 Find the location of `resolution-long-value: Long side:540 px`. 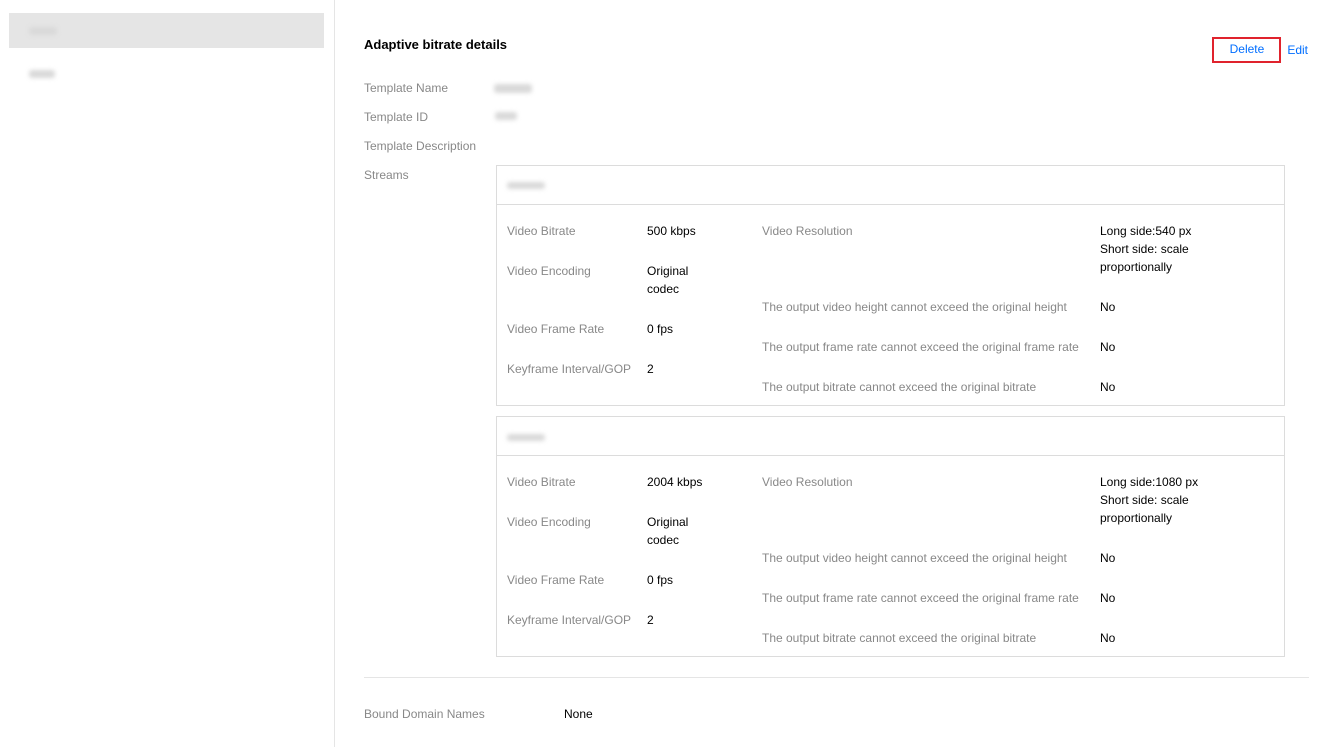

resolution-long-value: Long side:540 px is located at coordinates (1146, 231).